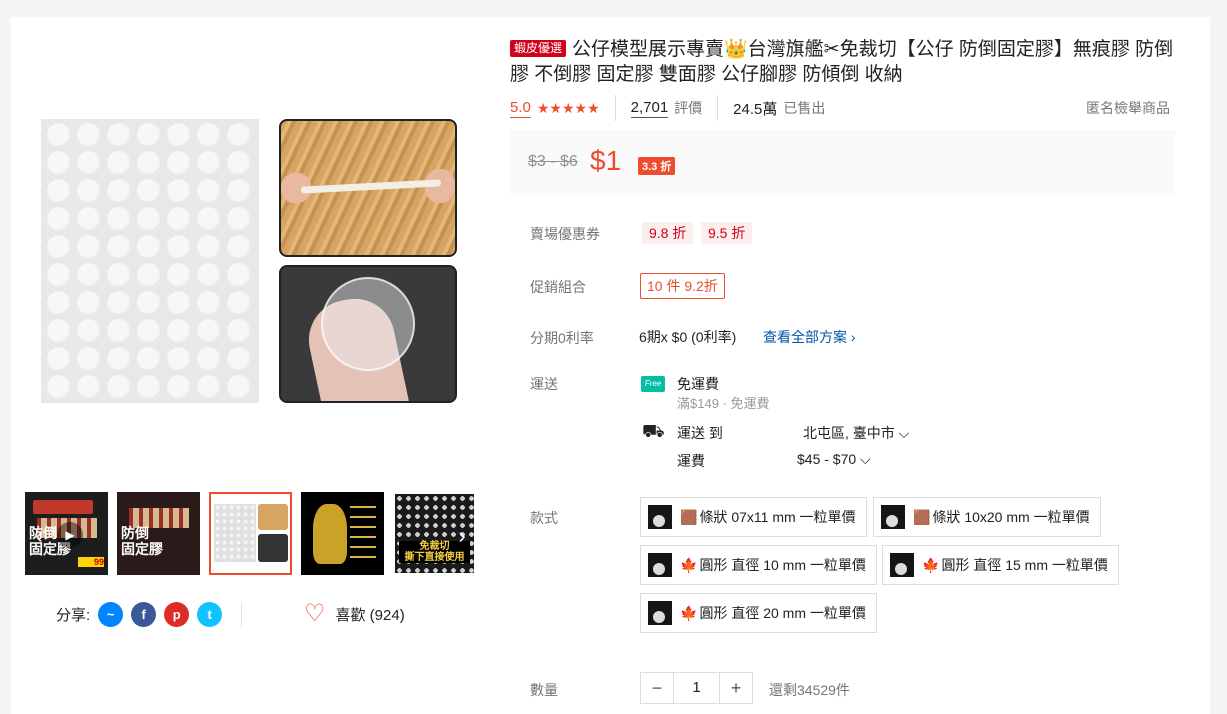 This screenshot has width=1227, height=714. I want to click on twitter-icon: t, so click(210, 614).